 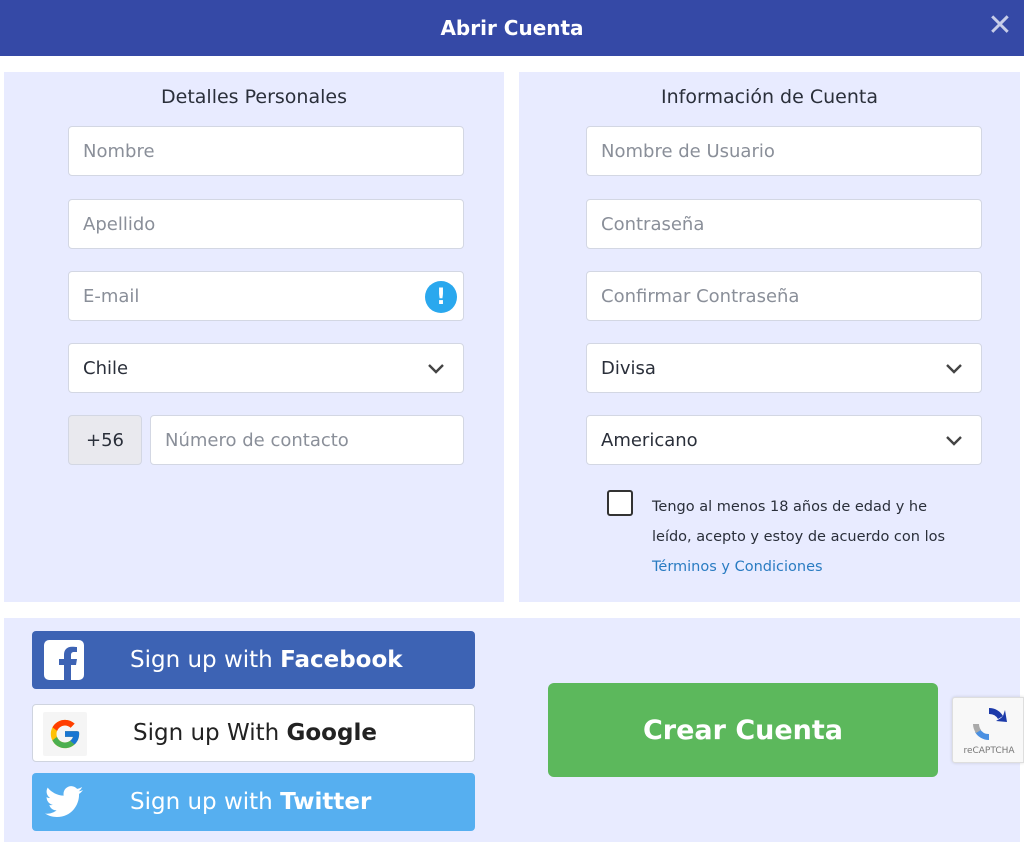 I want to click on alert-icon: !, so click(x=441, y=297).